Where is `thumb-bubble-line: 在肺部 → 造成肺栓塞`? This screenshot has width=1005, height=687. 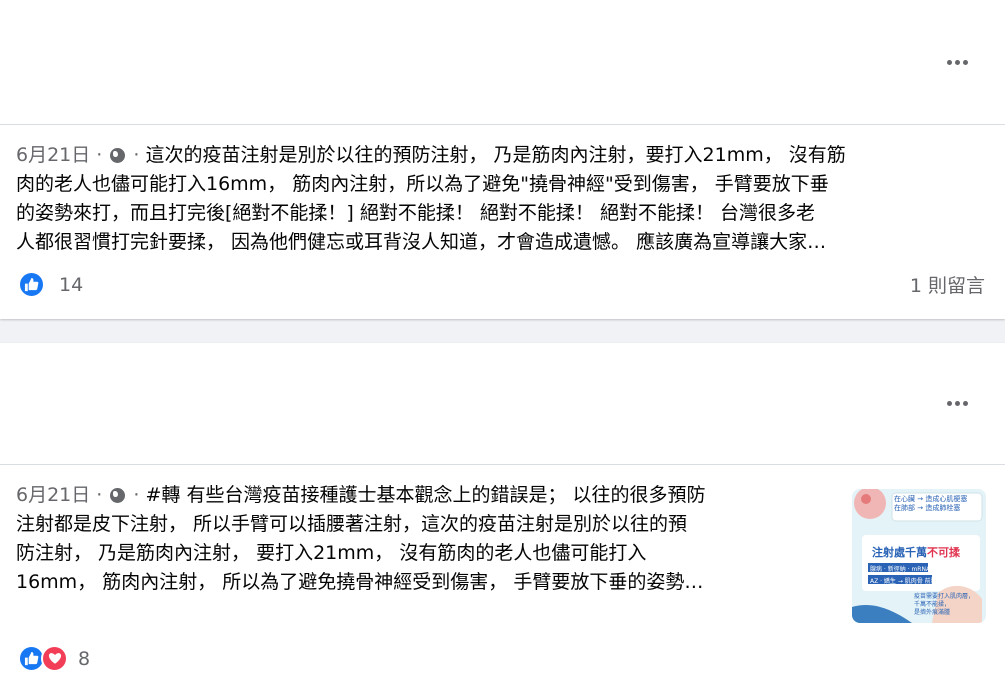
thumb-bubble-line: 在肺部 → 造成肺栓塞 is located at coordinates (927, 508).